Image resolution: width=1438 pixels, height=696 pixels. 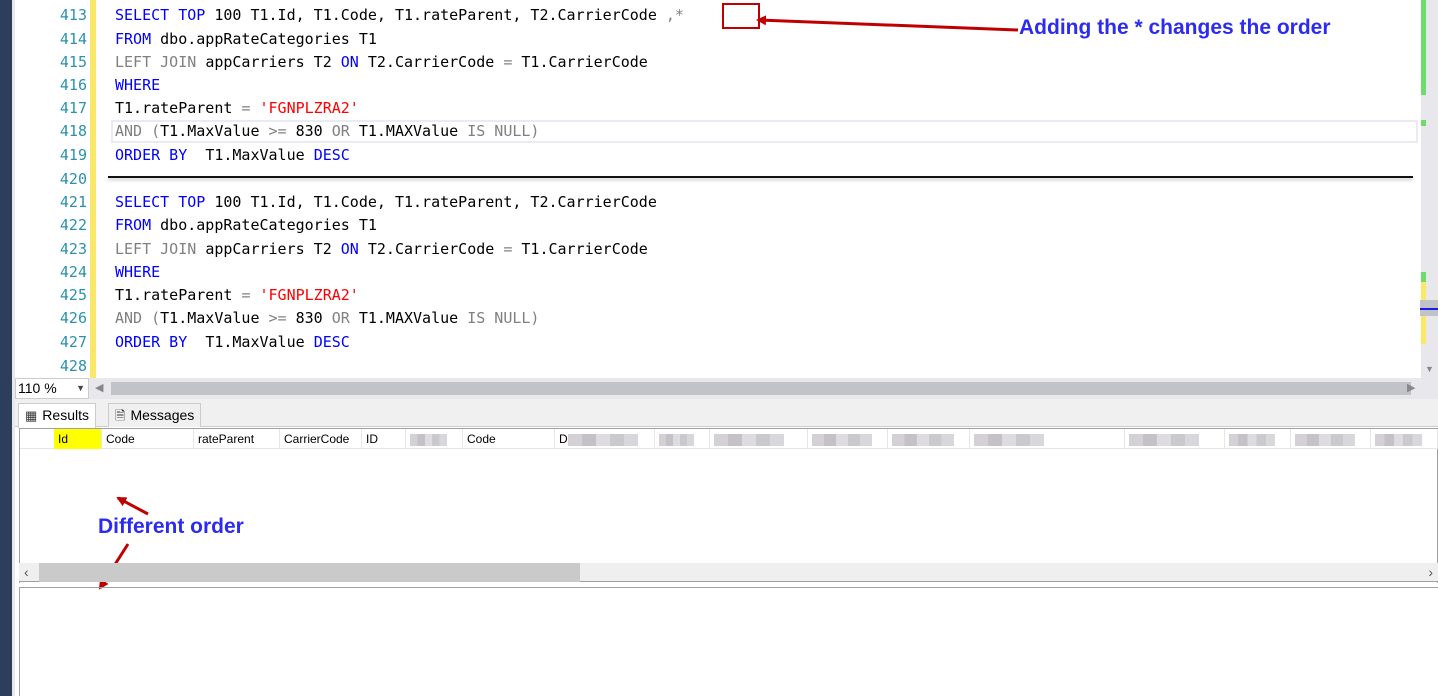 What do you see at coordinates (718, 226) in the screenshot?
I see `code-line: 422 FROM dbo.appRateCategories T1` at bounding box center [718, 226].